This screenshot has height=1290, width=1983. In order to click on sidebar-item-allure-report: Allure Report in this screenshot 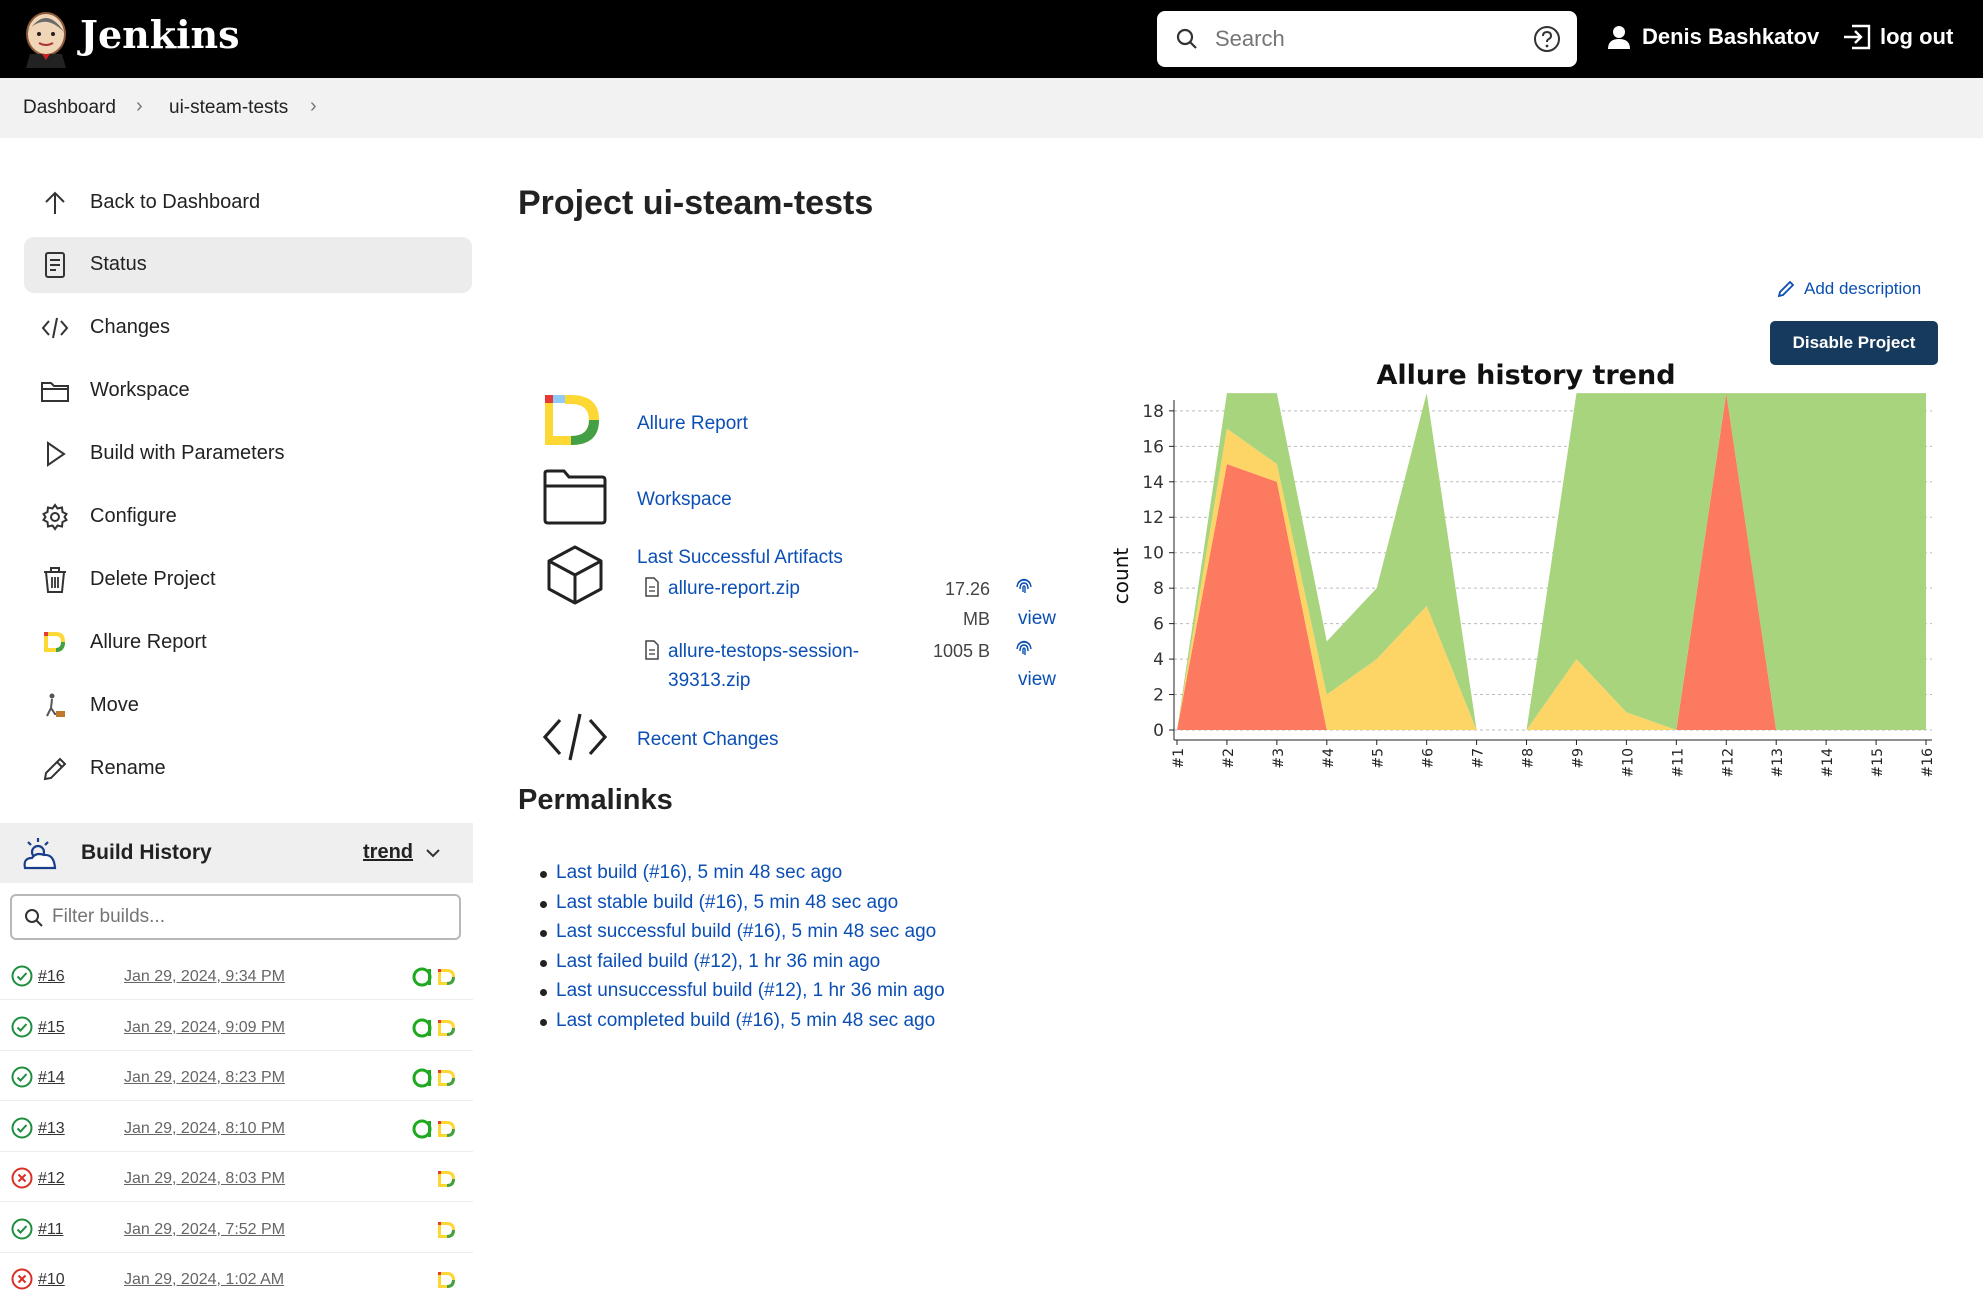, I will do `click(248, 643)`.